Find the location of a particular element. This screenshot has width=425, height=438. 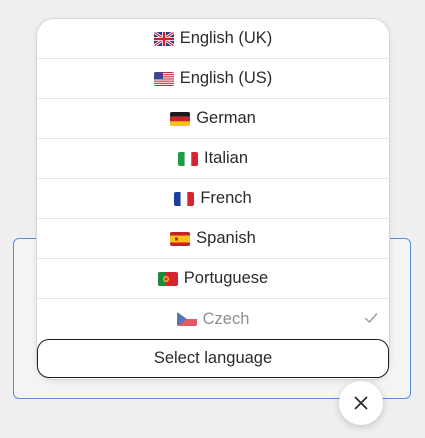

language-option-italian: Italian is located at coordinates (213, 159).